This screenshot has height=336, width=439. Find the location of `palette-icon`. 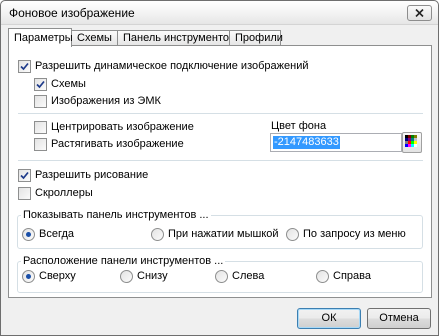

palette-icon is located at coordinates (411, 141).